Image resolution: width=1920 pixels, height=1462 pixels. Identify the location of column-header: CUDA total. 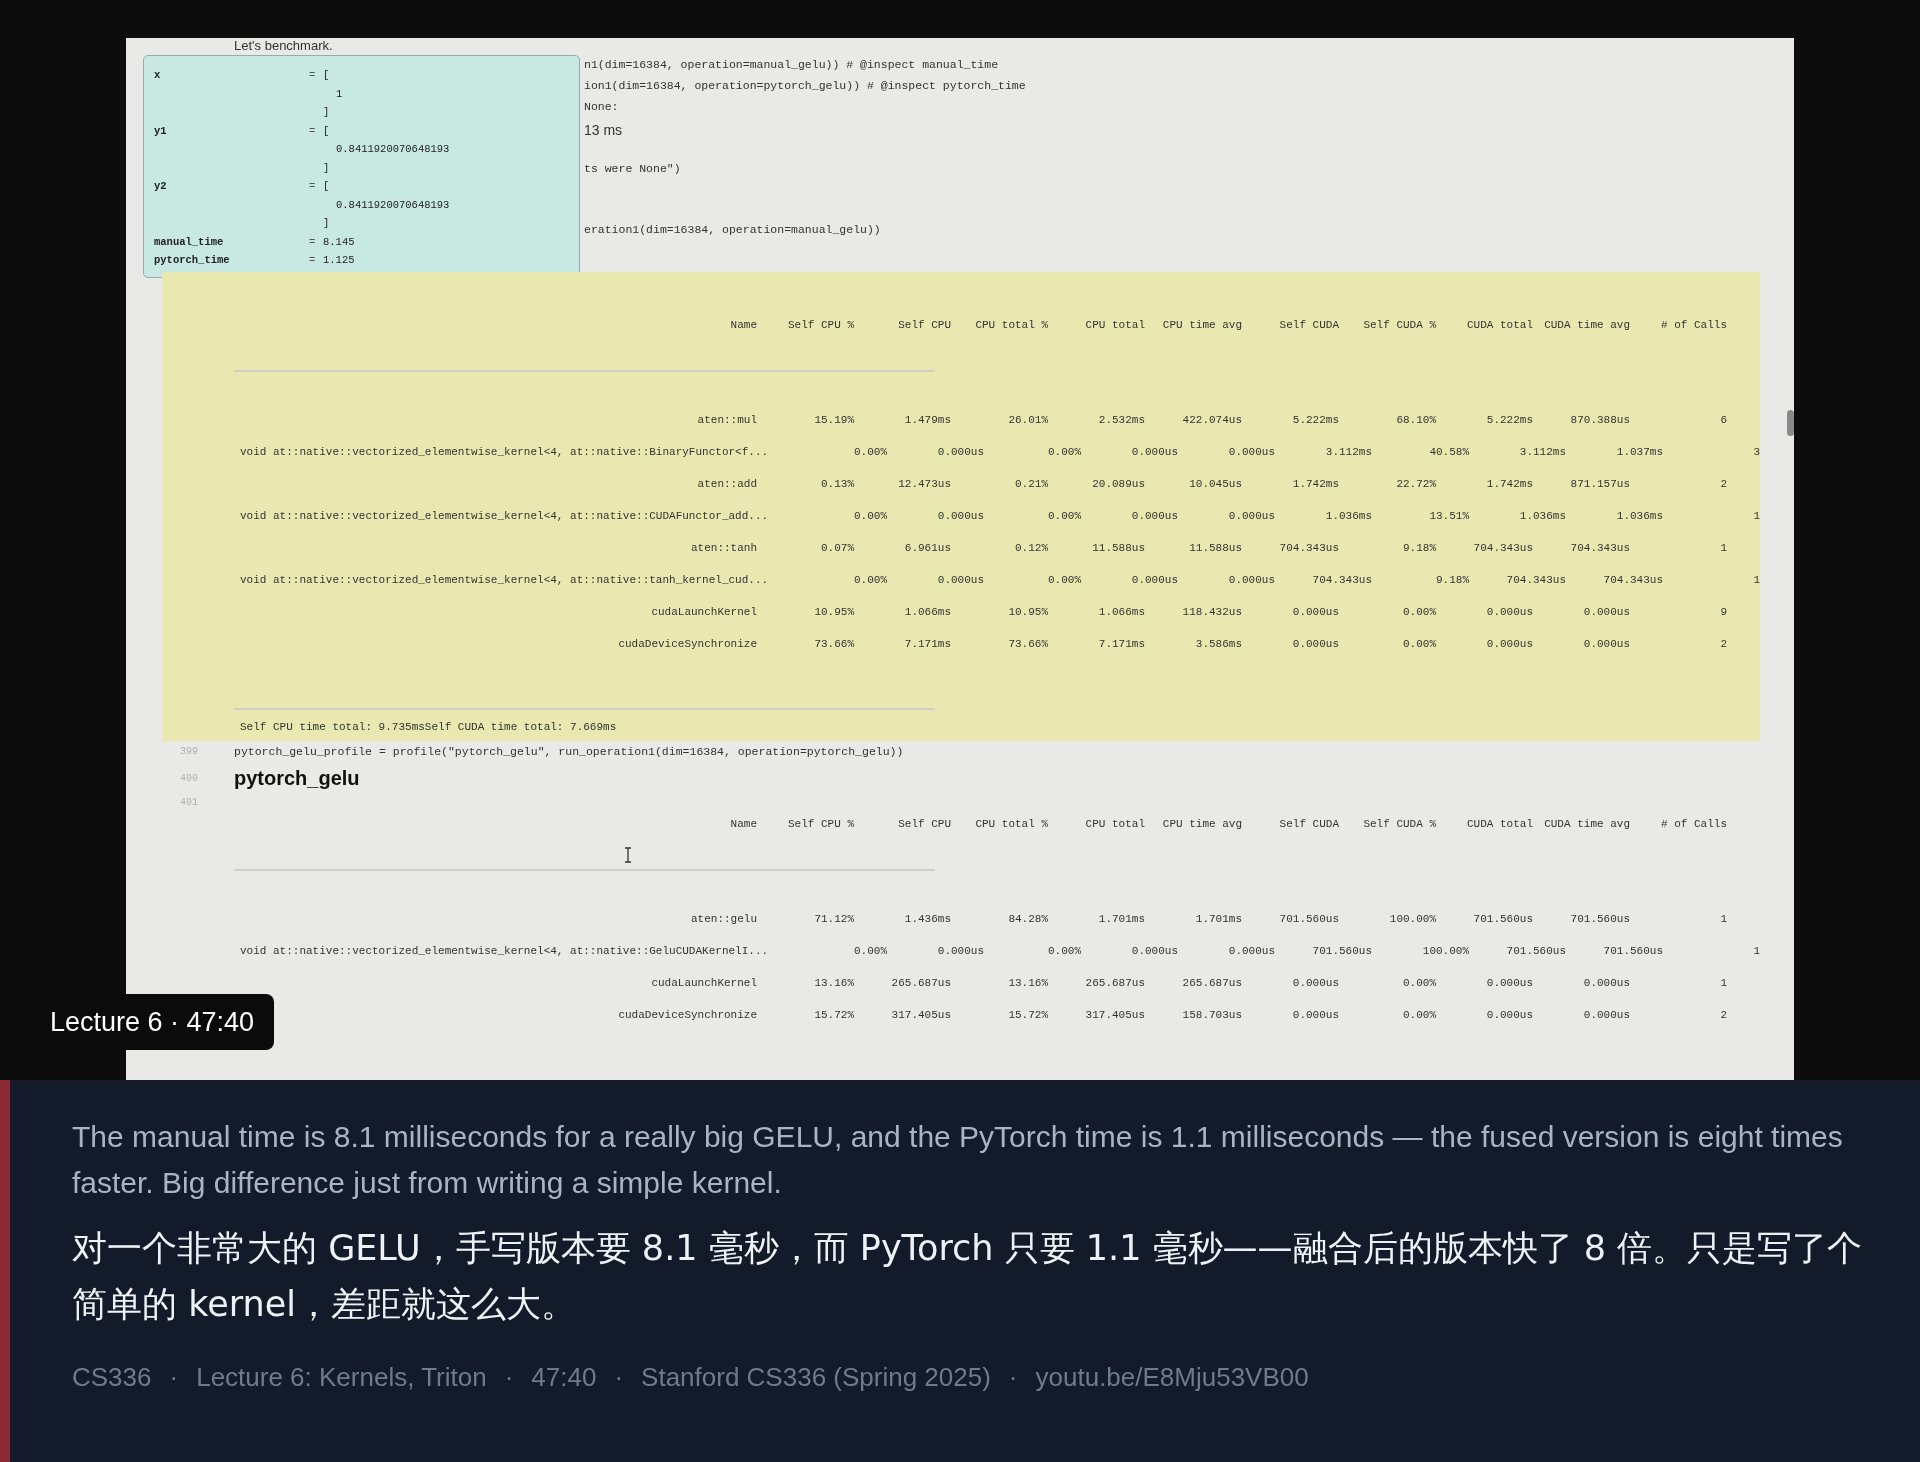
(1499, 325).